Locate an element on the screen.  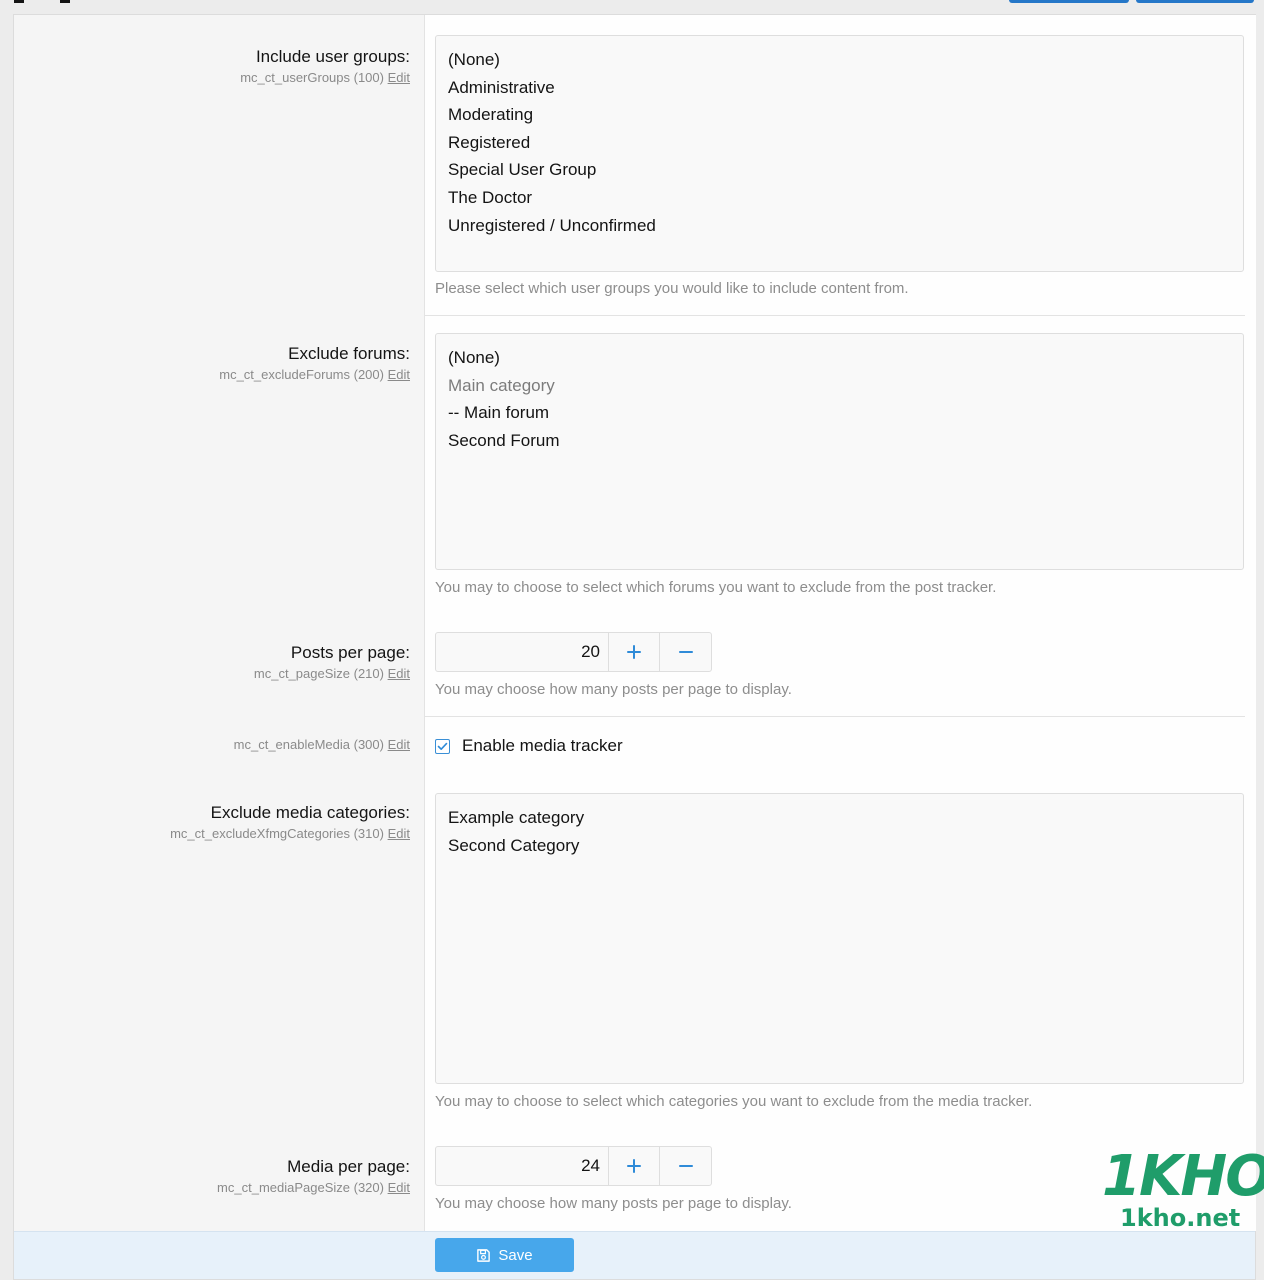
select-option: Second Forum is located at coordinates (839, 441).